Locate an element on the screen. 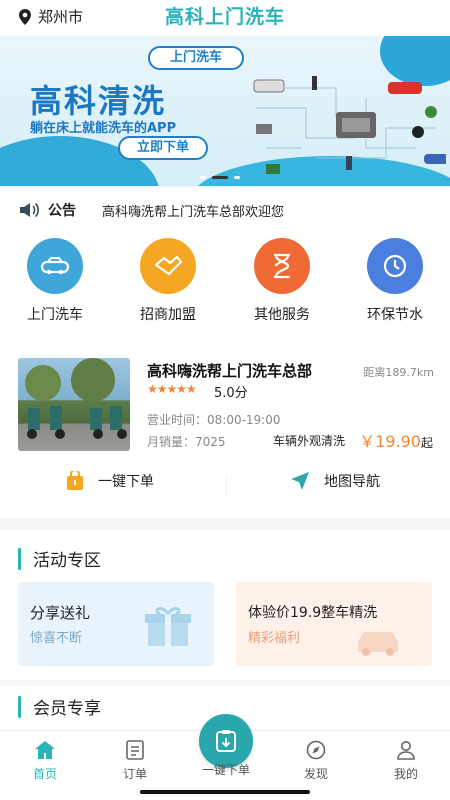 The width and height of the screenshot is (450, 800). quick-item-label: 环保节水 is located at coordinates (395, 315).